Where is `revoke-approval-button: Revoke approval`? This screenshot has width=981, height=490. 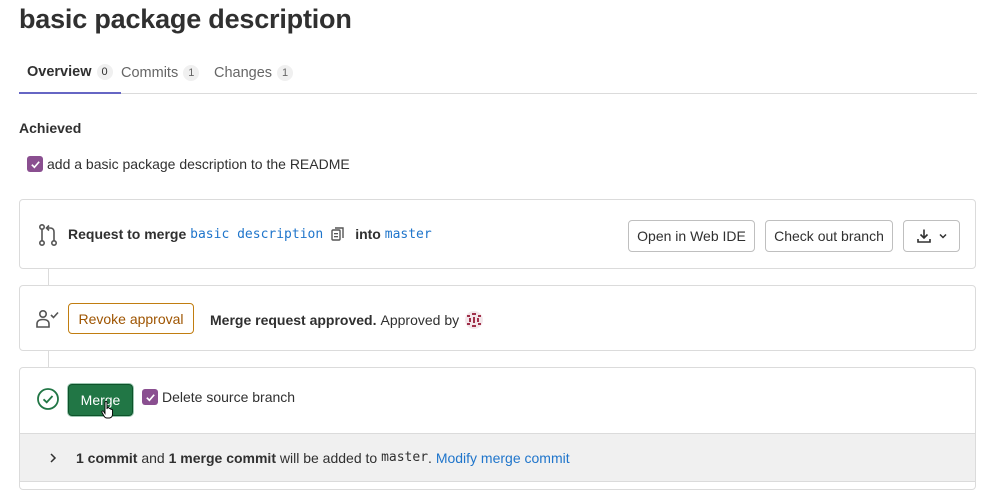 revoke-approval-button: Revoke approval is located at coordinates (131, 318).